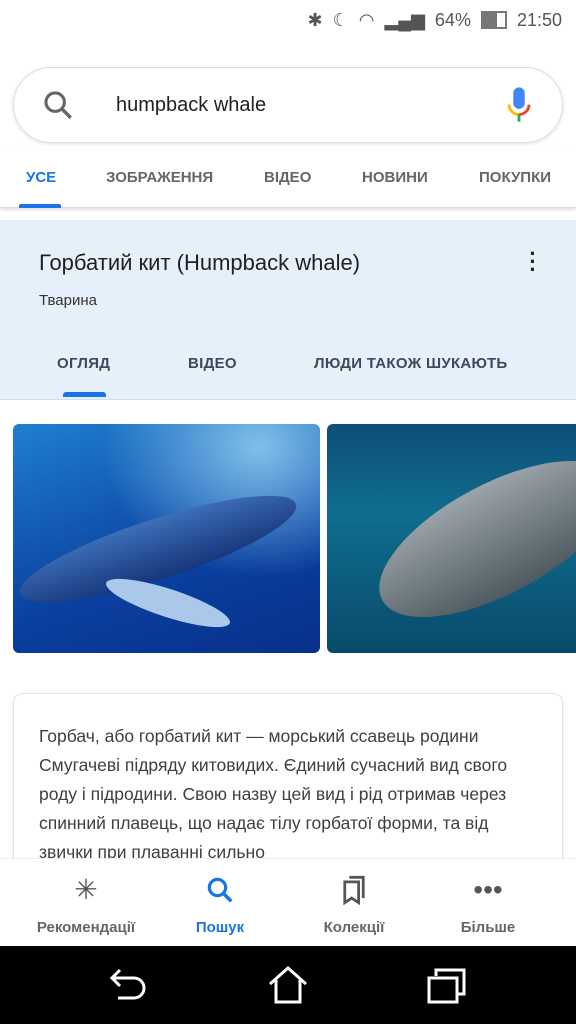  What do you see at coordinates (288, 105) in the screenshot?
I see `search-bar: humpback whale` at bounding box center [288, 105].